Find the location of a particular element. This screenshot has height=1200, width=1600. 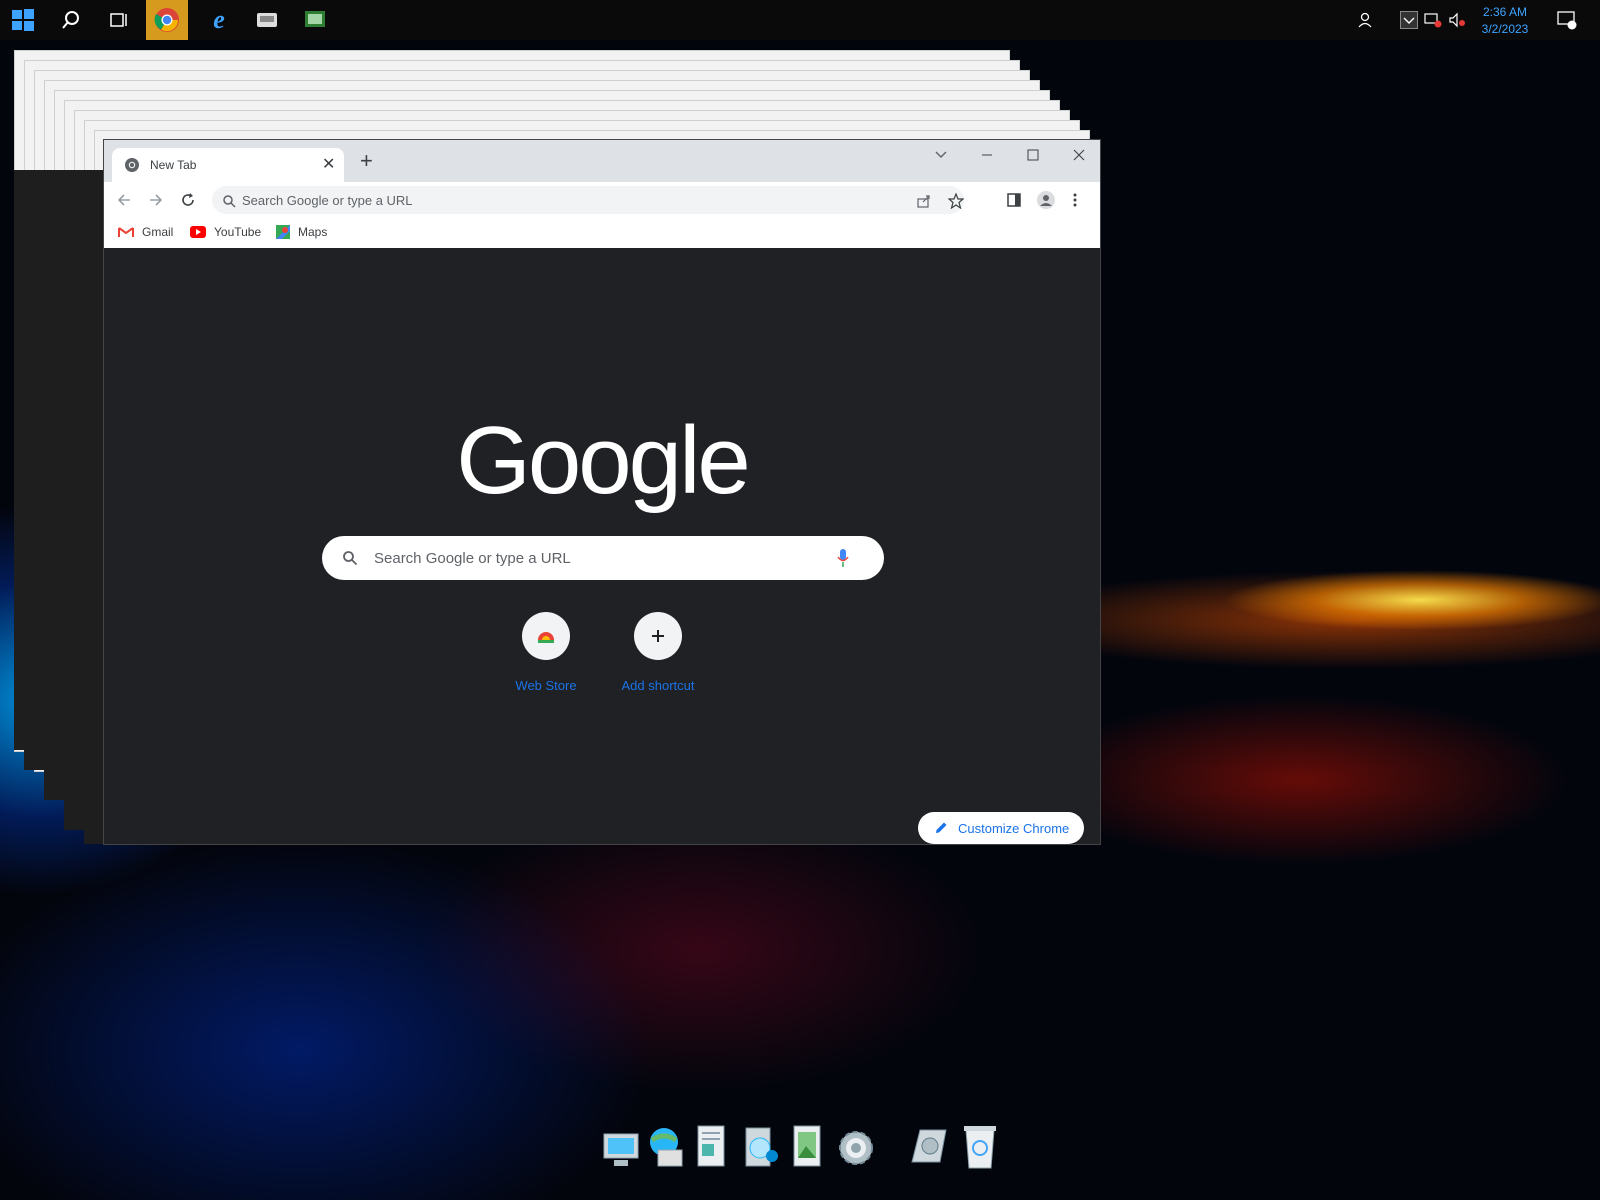

volume-muted-icon is located at coordinates (1457, 20).